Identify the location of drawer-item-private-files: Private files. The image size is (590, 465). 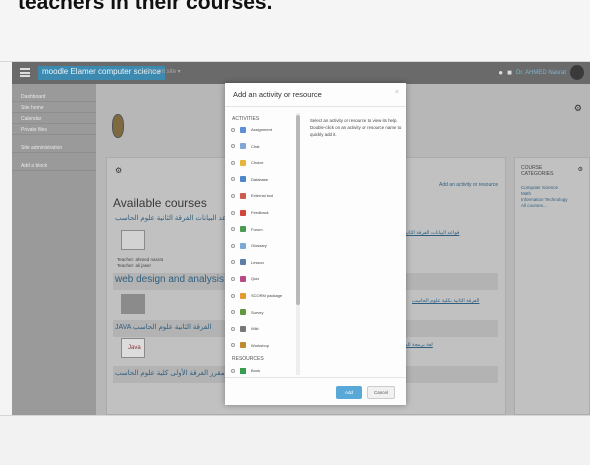
(54, 129).